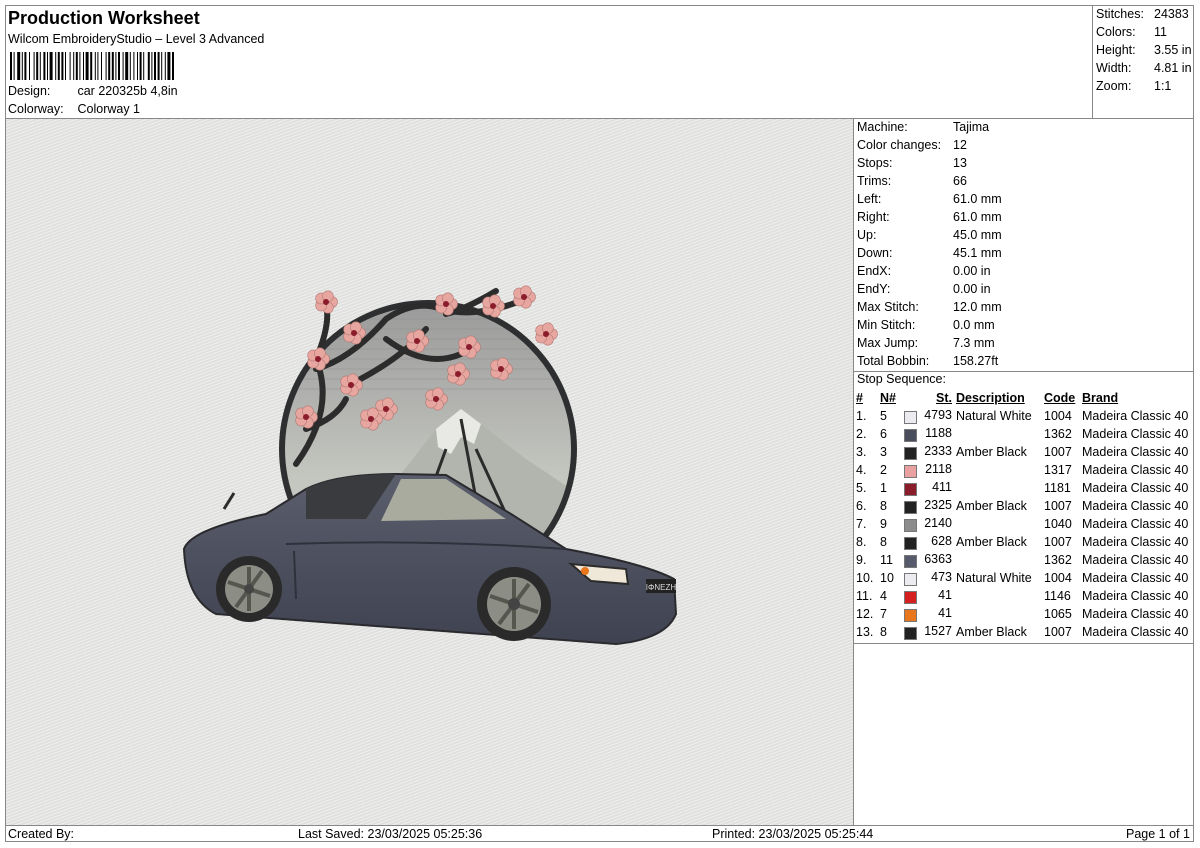 Image resolution: width=1200 pixels, height=848 pixels. Describe the element at coordinates (109, 109) in the screenshot. I see `colorway-value: Colorway 1` at that location.